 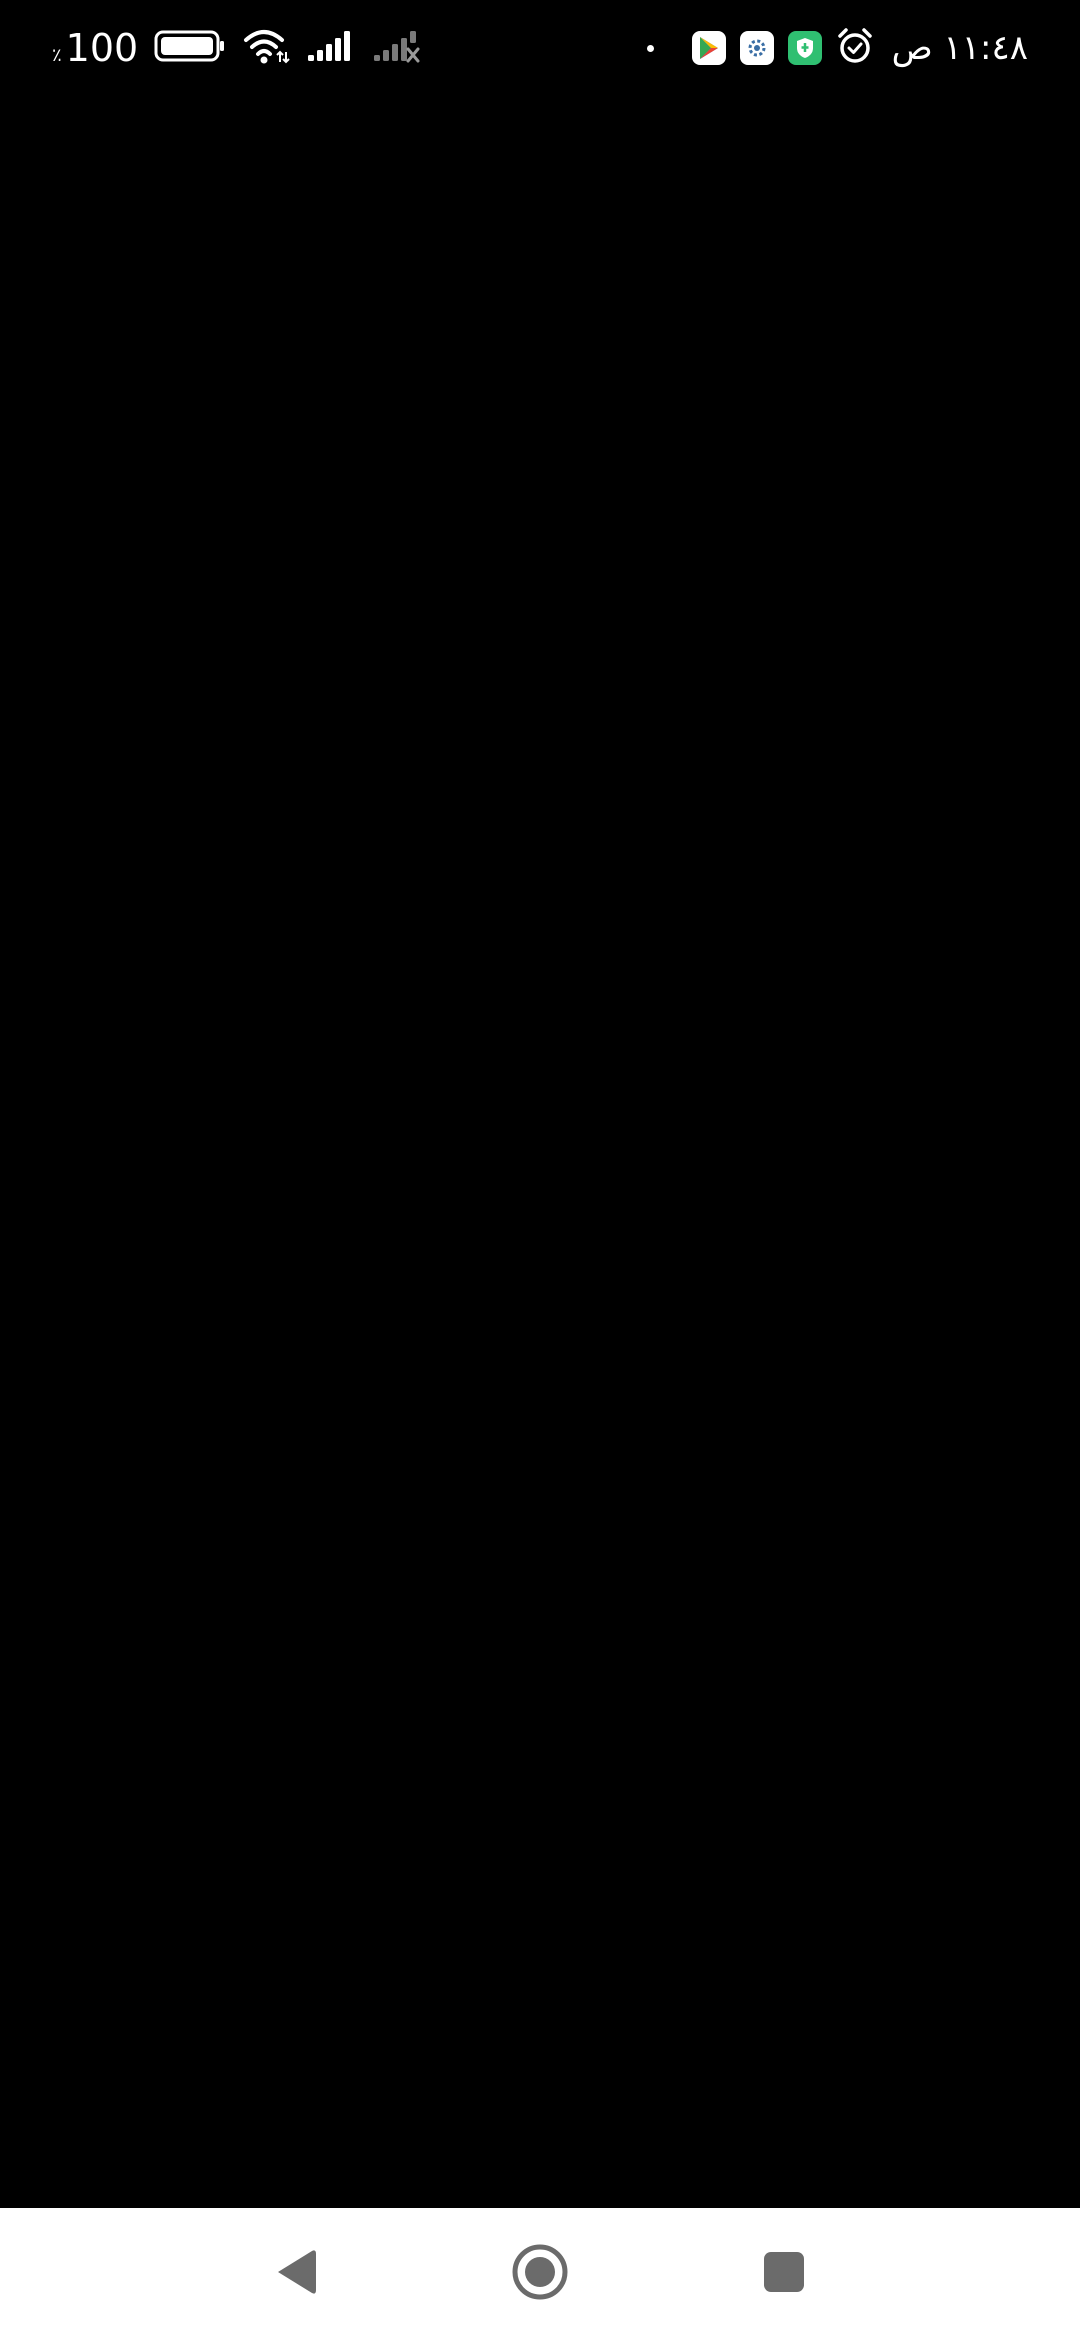 What do you see at coordinates (756, 48) in the screenshot?
I see `settings-gear-app-icon` at bounding box center [756, 48].